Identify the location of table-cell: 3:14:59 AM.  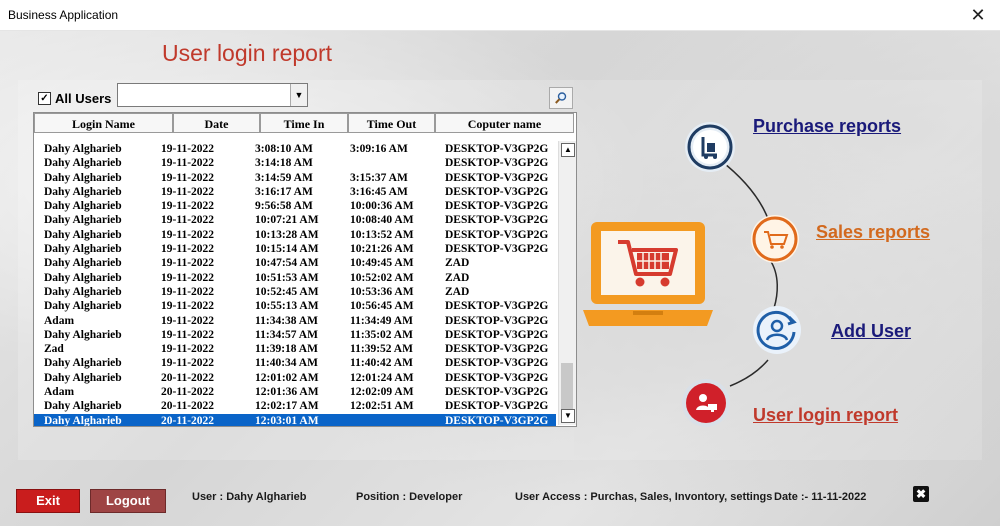
(284, 177).